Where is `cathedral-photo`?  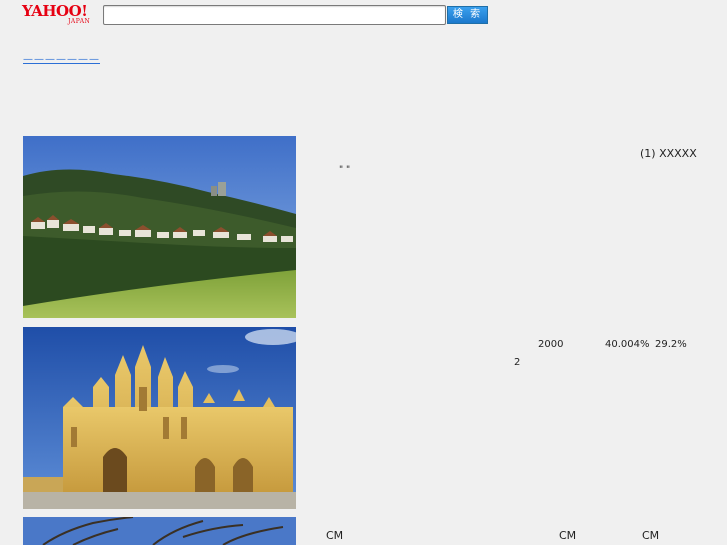
cathedral-photo is located at coordinates (159, 418).